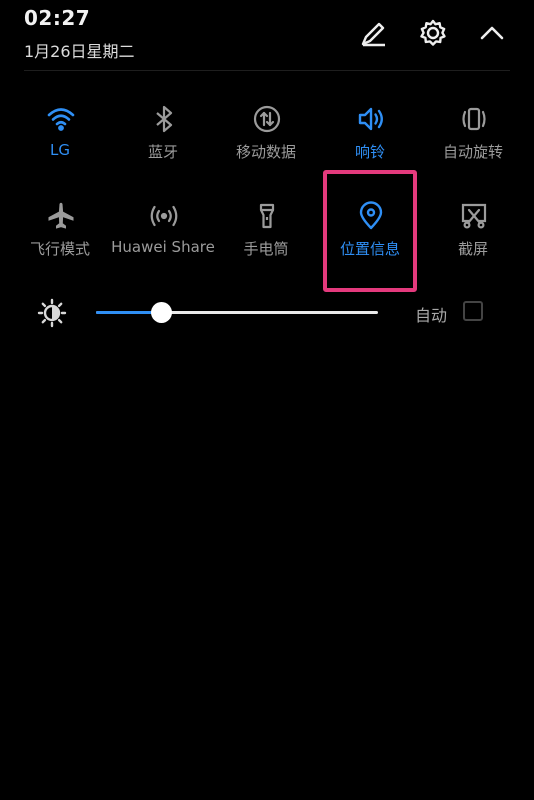 This screenshot has width=534, height=800. I want to click on tile-airplane: 飞行模式, so click(60, 239).